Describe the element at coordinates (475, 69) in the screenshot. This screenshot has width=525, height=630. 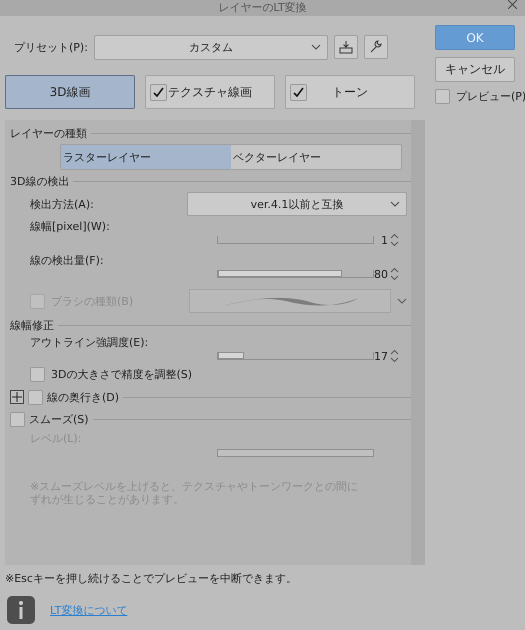
I see `cancel-button: キャンセル` at that location.